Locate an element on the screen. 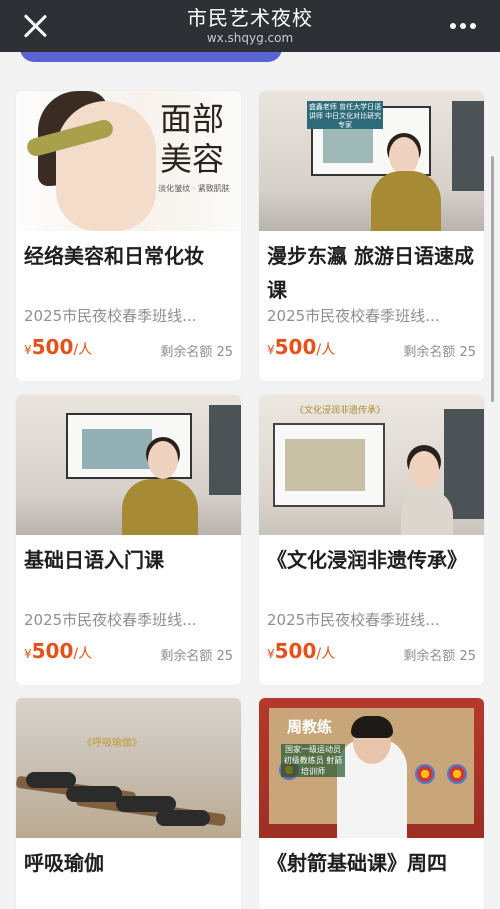 The height and width of the screenshot is (909, 500). page-url: wx.shqyg.com is located at coordinates (250, 38).